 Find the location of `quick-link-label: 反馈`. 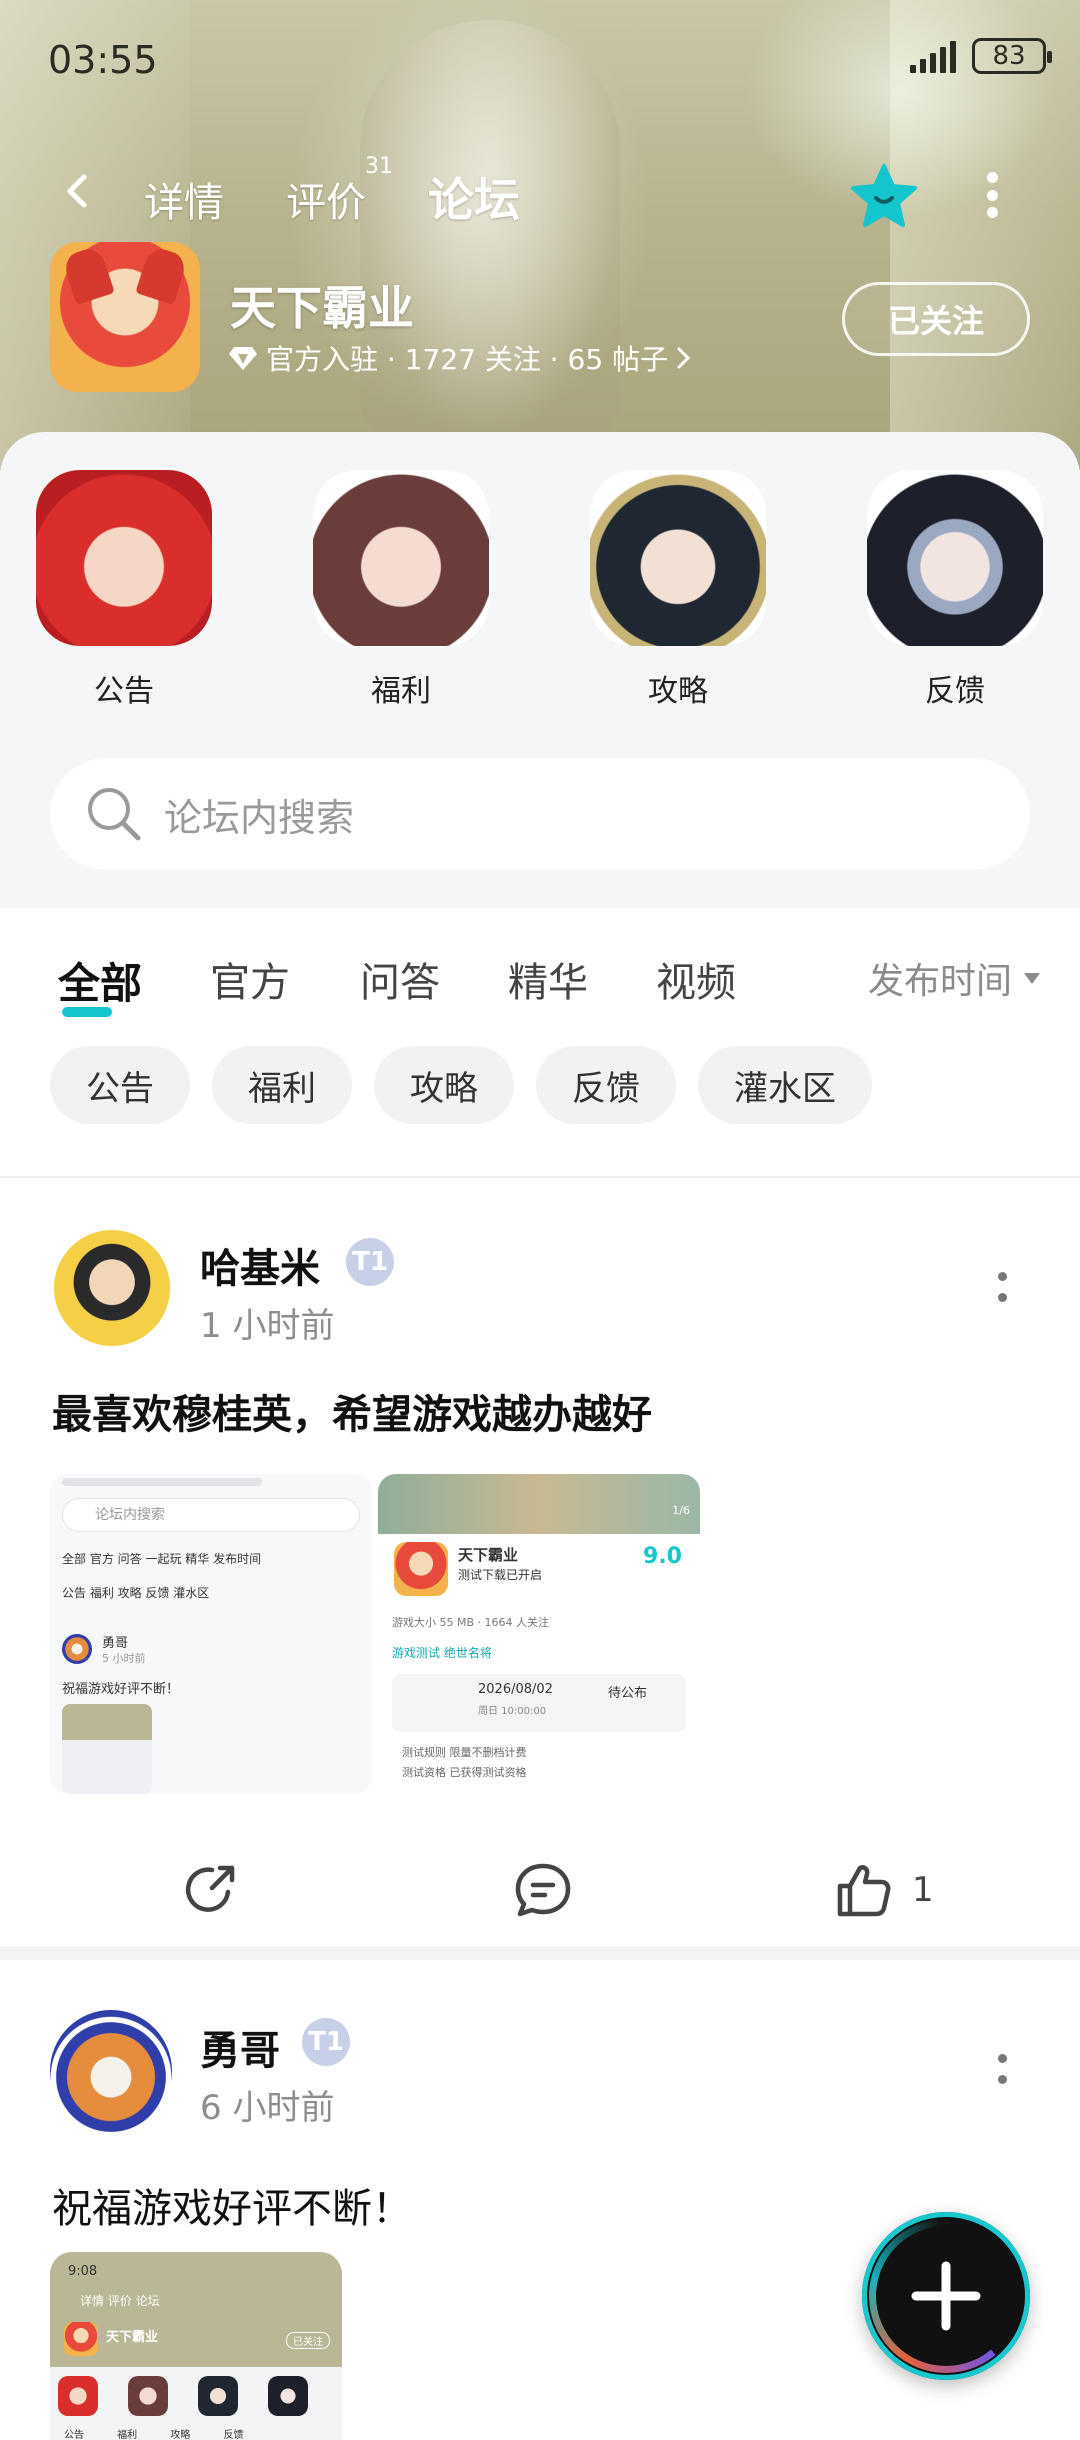

quick-link-label: 反馈 is located at coordinates (955, 691).